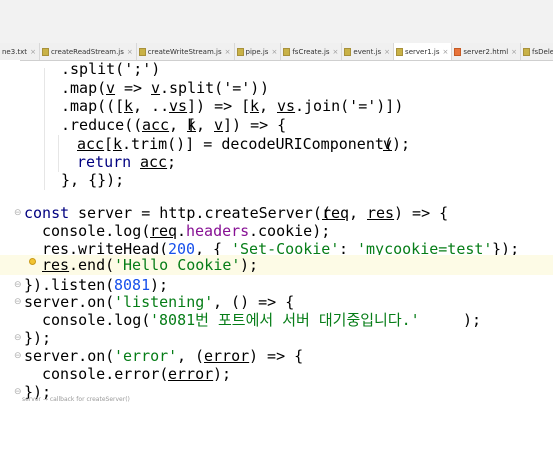 This screenshot has width=553, height=473. What do you see at coordinates (186, 51) in the screenshot?
I see `editor-tab: createWriteStream.js ×` at bounding box center [186, 51].